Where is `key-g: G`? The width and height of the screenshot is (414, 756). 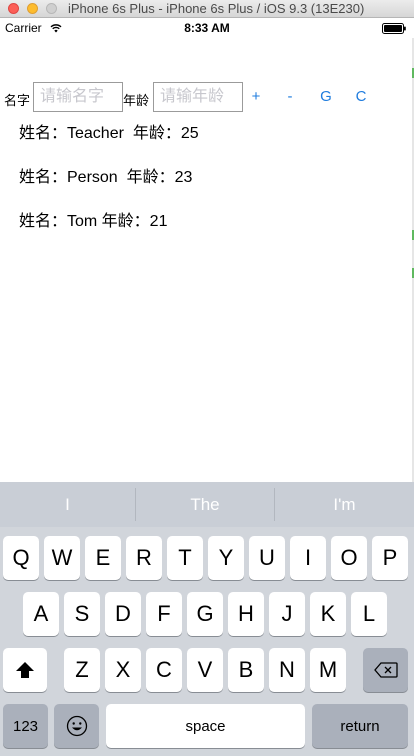 key-g: G is located at coordinates (205, 614).